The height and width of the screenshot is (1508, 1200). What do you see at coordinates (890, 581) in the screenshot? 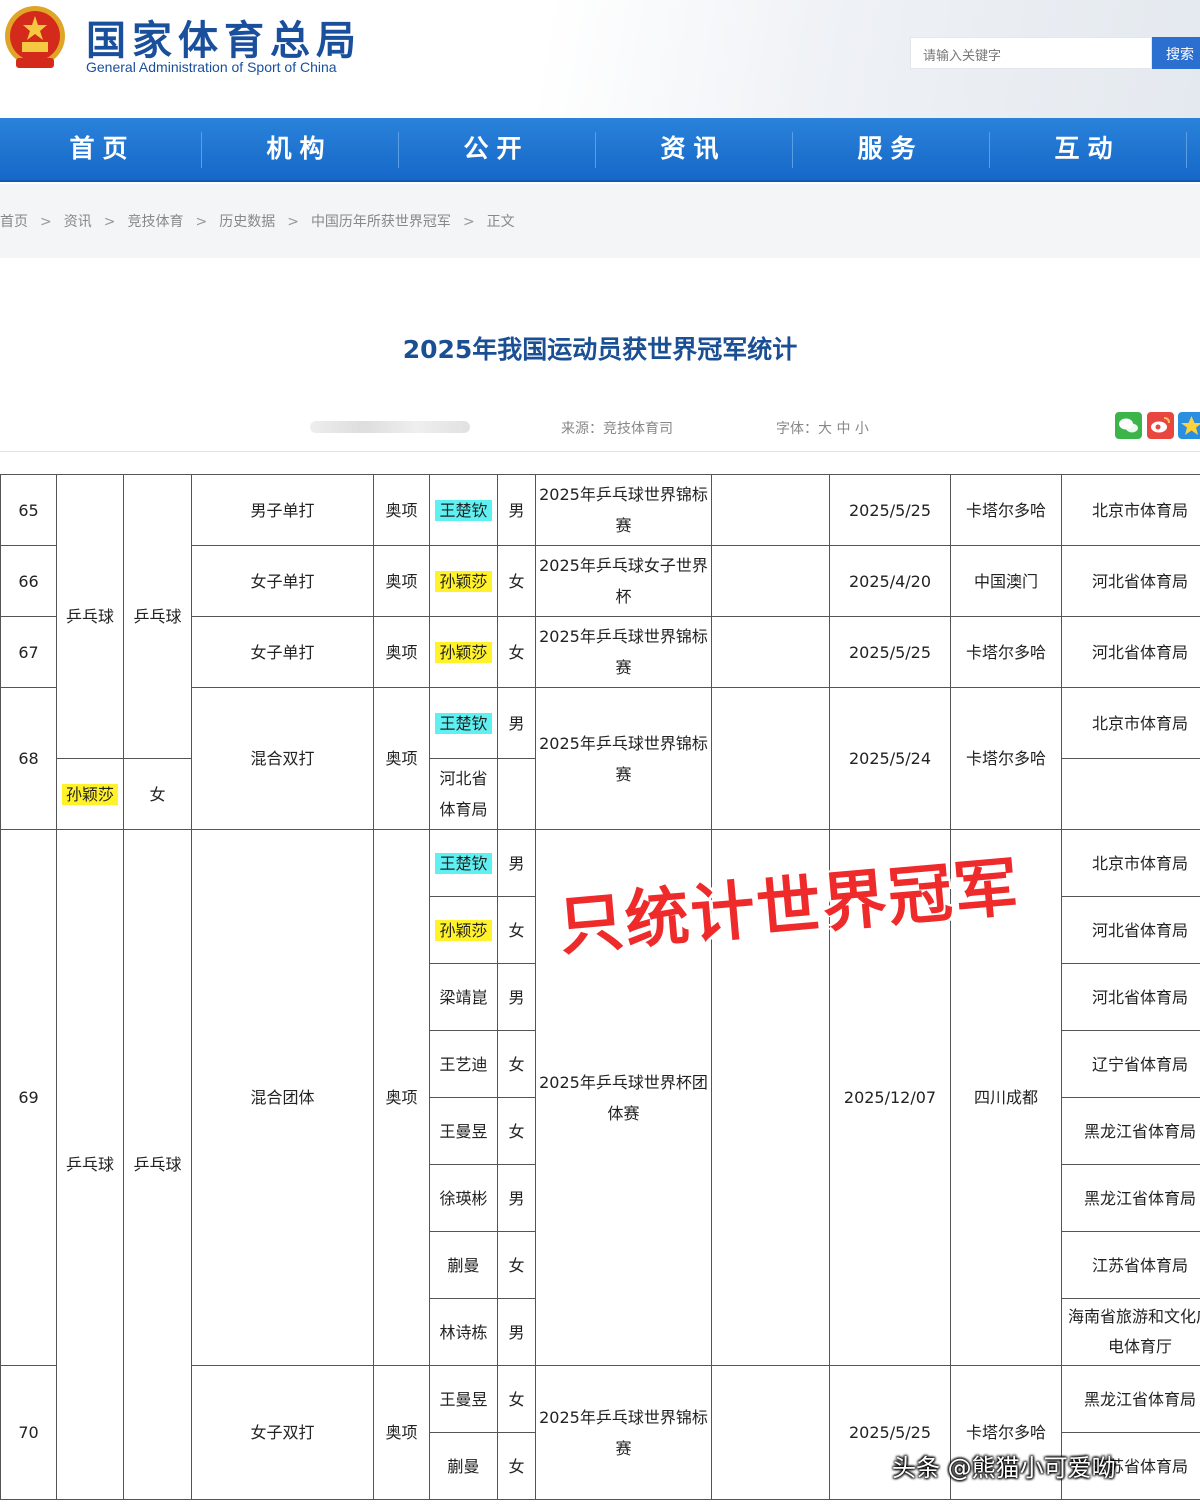
I see `date-cell: 2025/4/20` at bounding box center [890, 581].